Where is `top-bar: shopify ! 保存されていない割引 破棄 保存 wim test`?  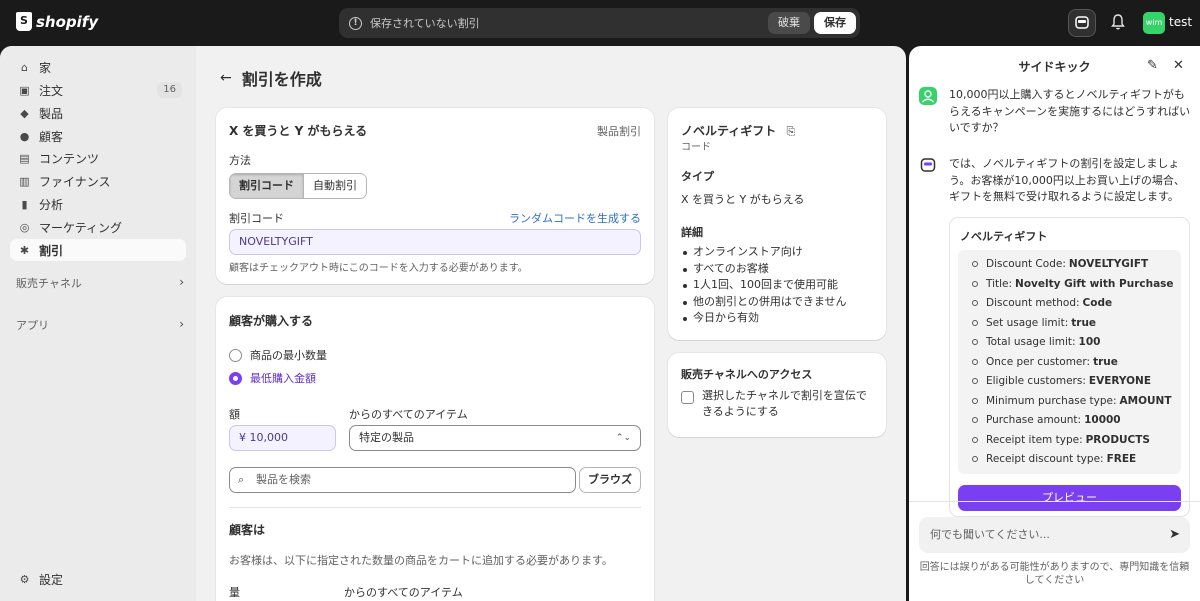
top-bar: shopify ! 保存されていない割引 破棄 保存 wim test is located at coordinates (600, 23).